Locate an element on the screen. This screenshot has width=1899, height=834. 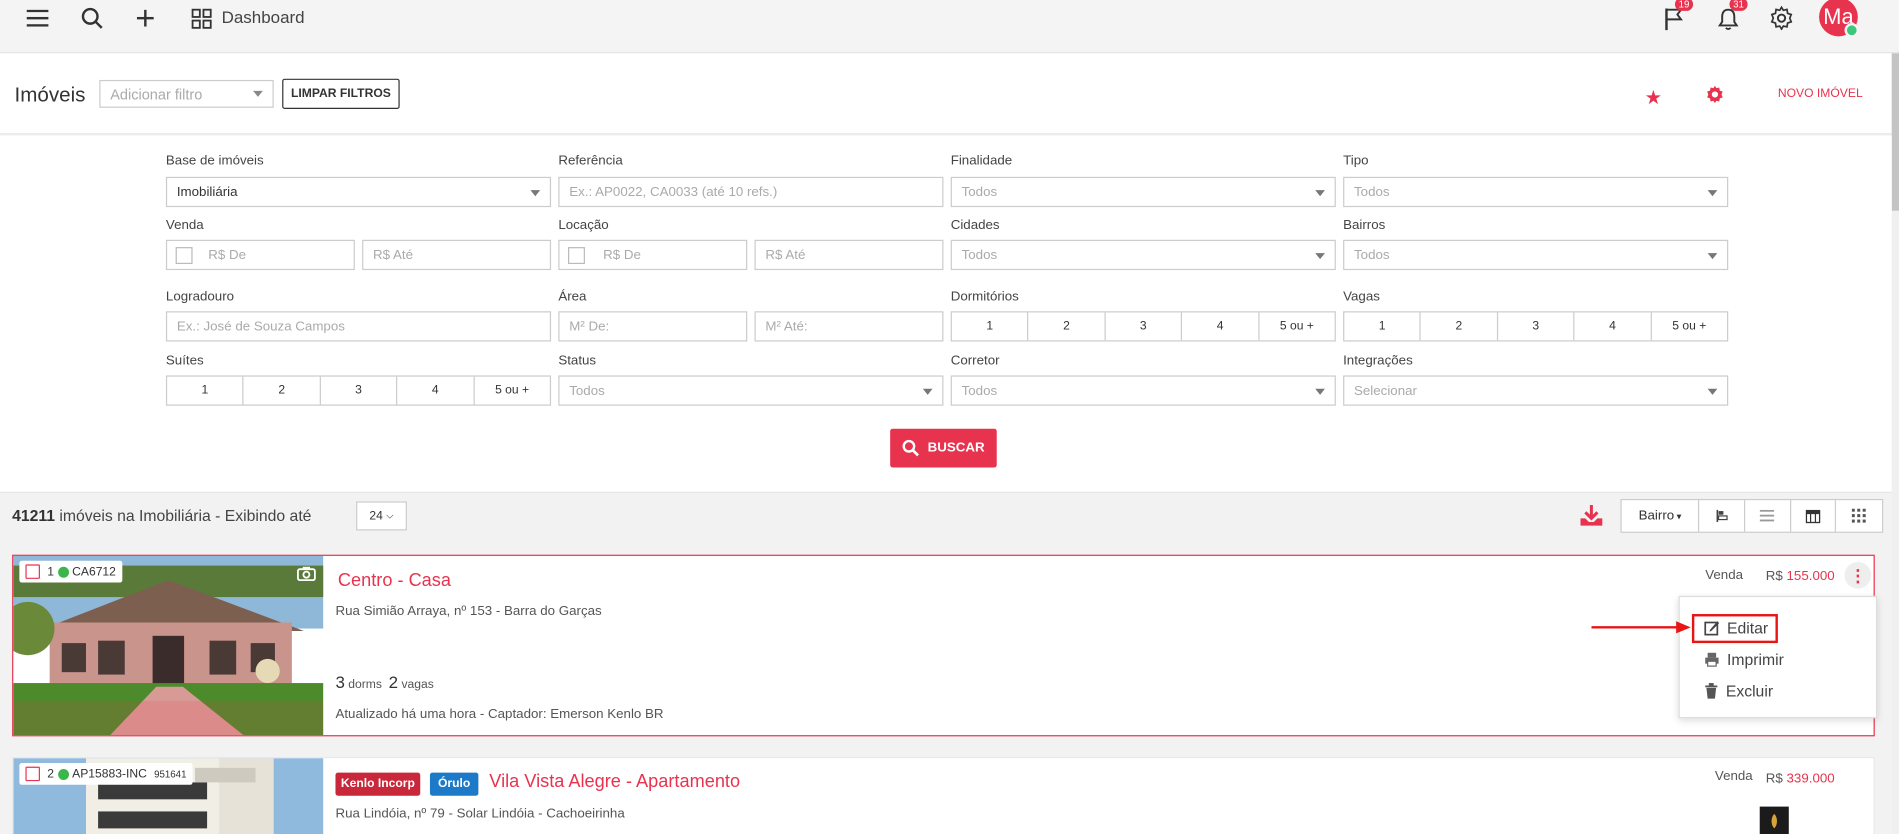
finalidade-value: Todos is located at coordinates (979, 192).